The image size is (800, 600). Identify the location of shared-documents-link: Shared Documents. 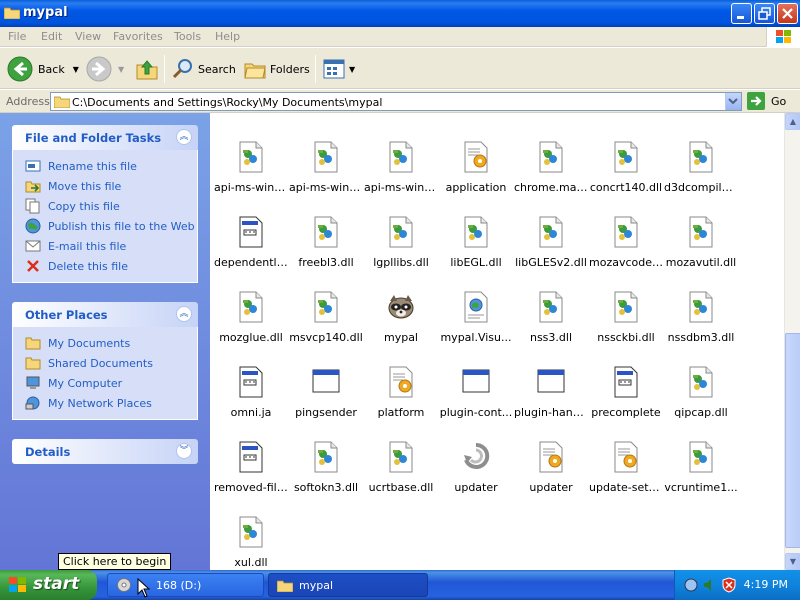
(111, 363).